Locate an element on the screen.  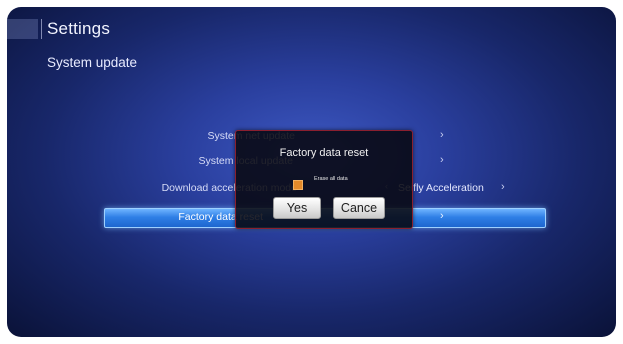
header-tab-block is located at coordinates (22, 29).